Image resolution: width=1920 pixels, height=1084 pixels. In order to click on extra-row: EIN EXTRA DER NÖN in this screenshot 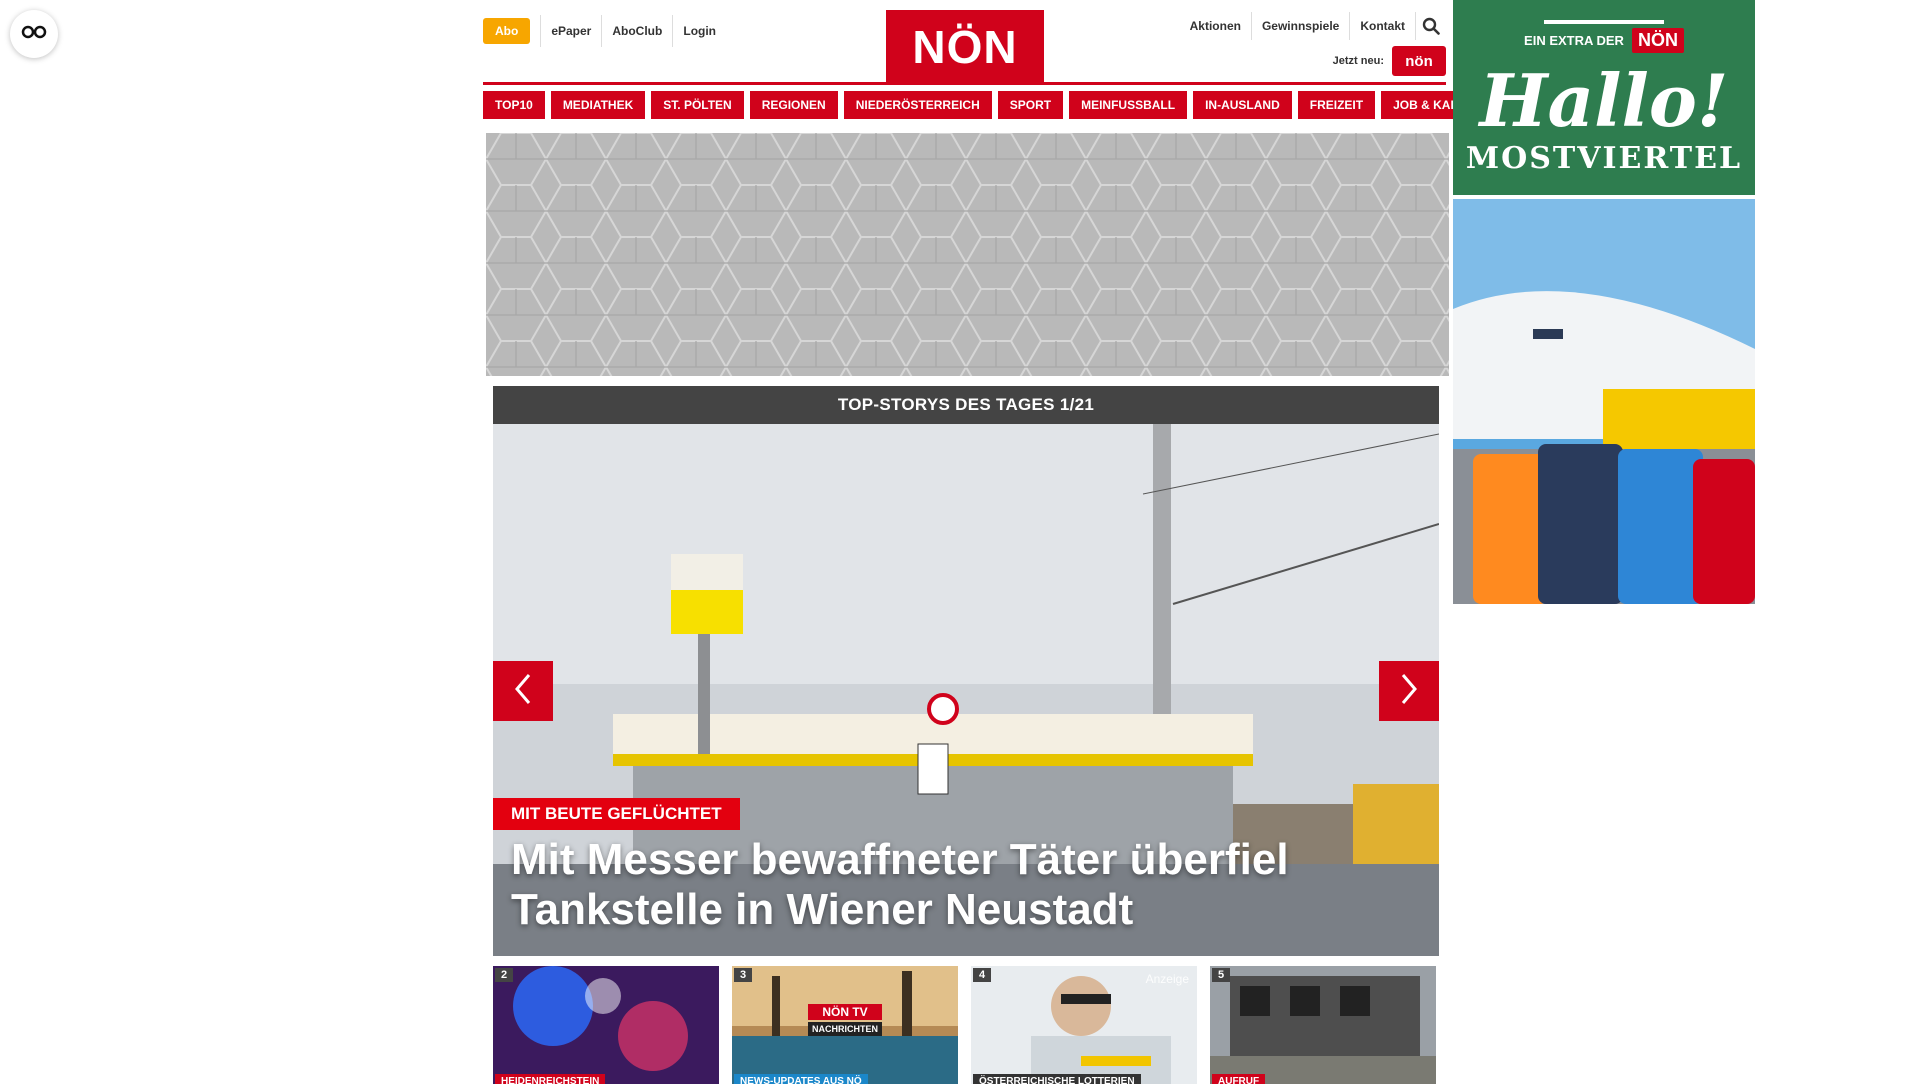, I will do `click(1604, 40)`.